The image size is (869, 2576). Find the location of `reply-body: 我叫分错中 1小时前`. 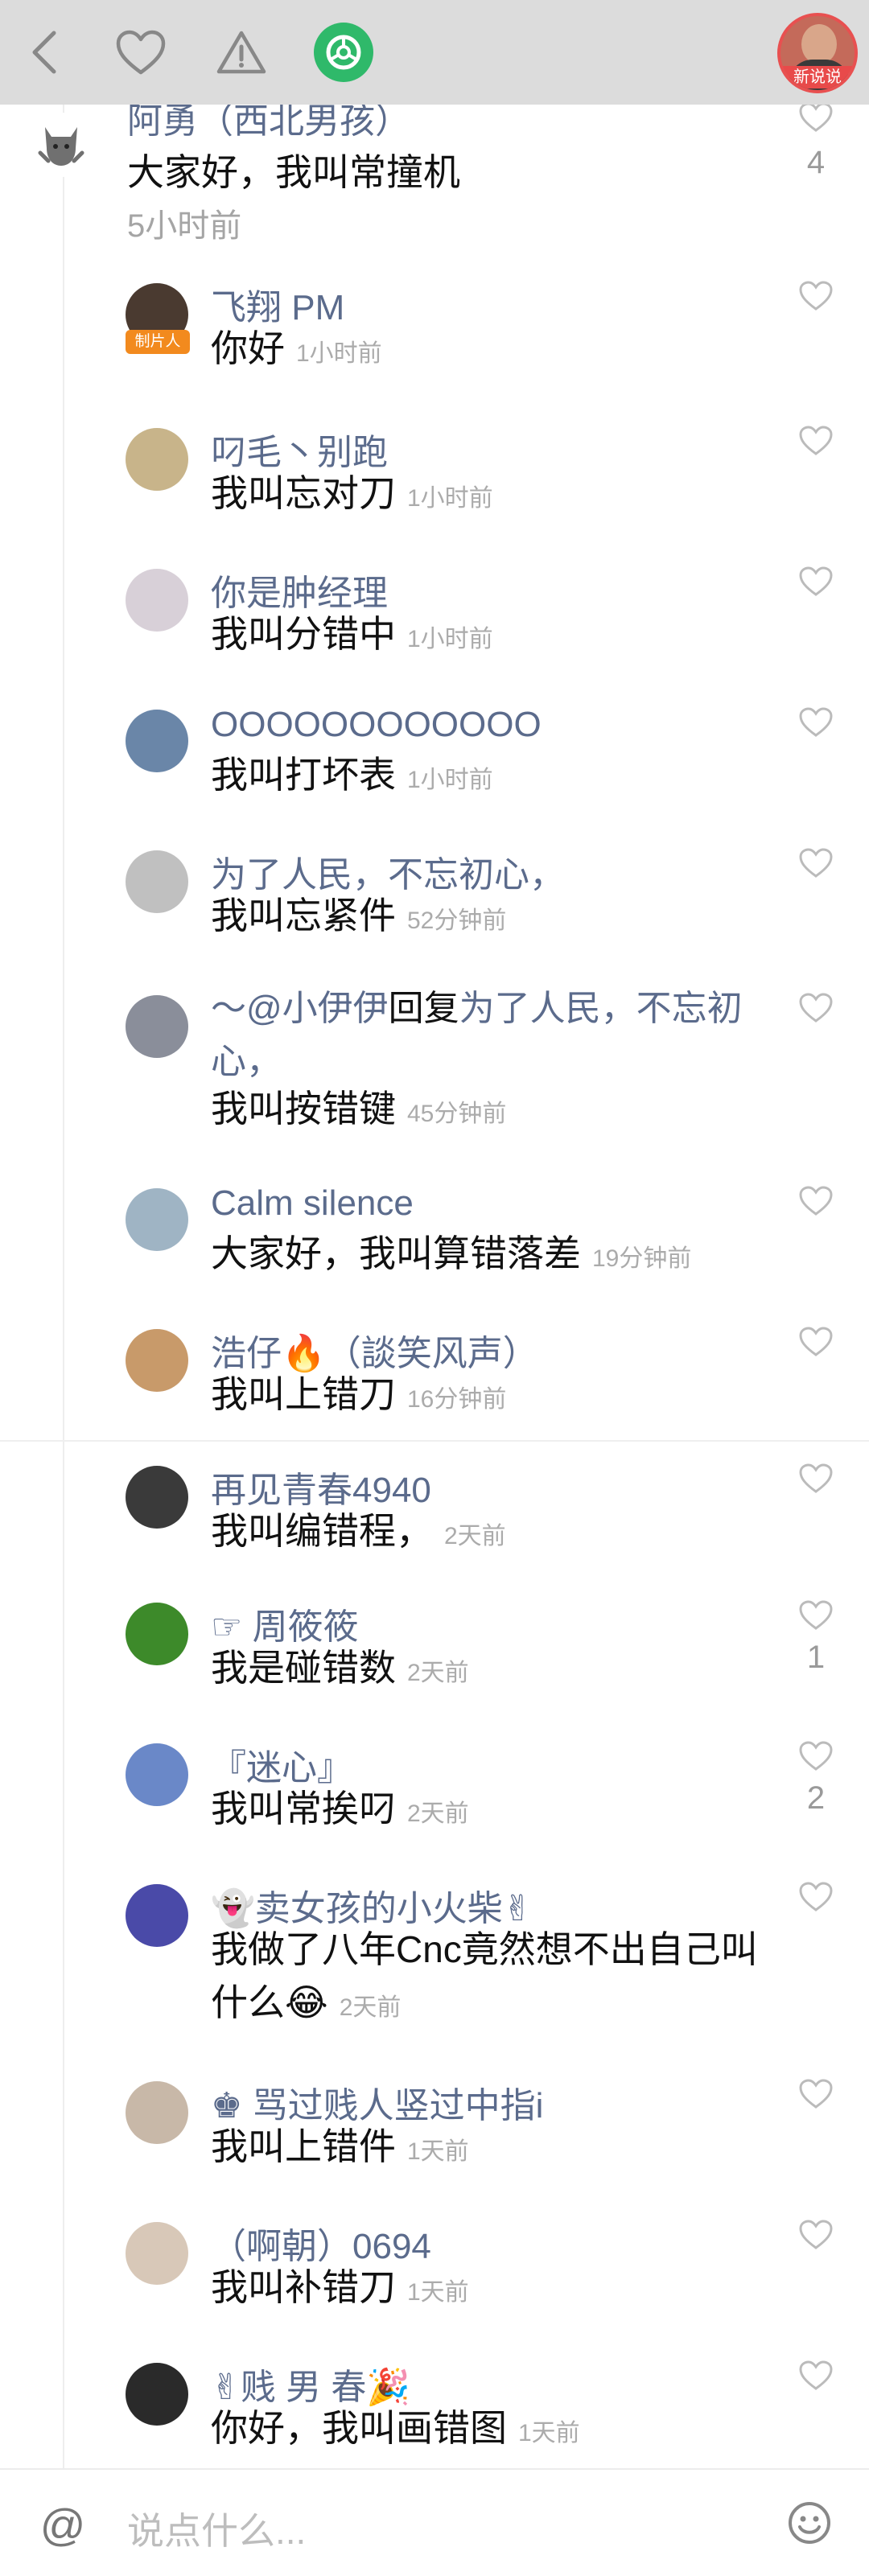

reply-body: 我叫分错中 1小时前 is located at coordinates (492, 636).